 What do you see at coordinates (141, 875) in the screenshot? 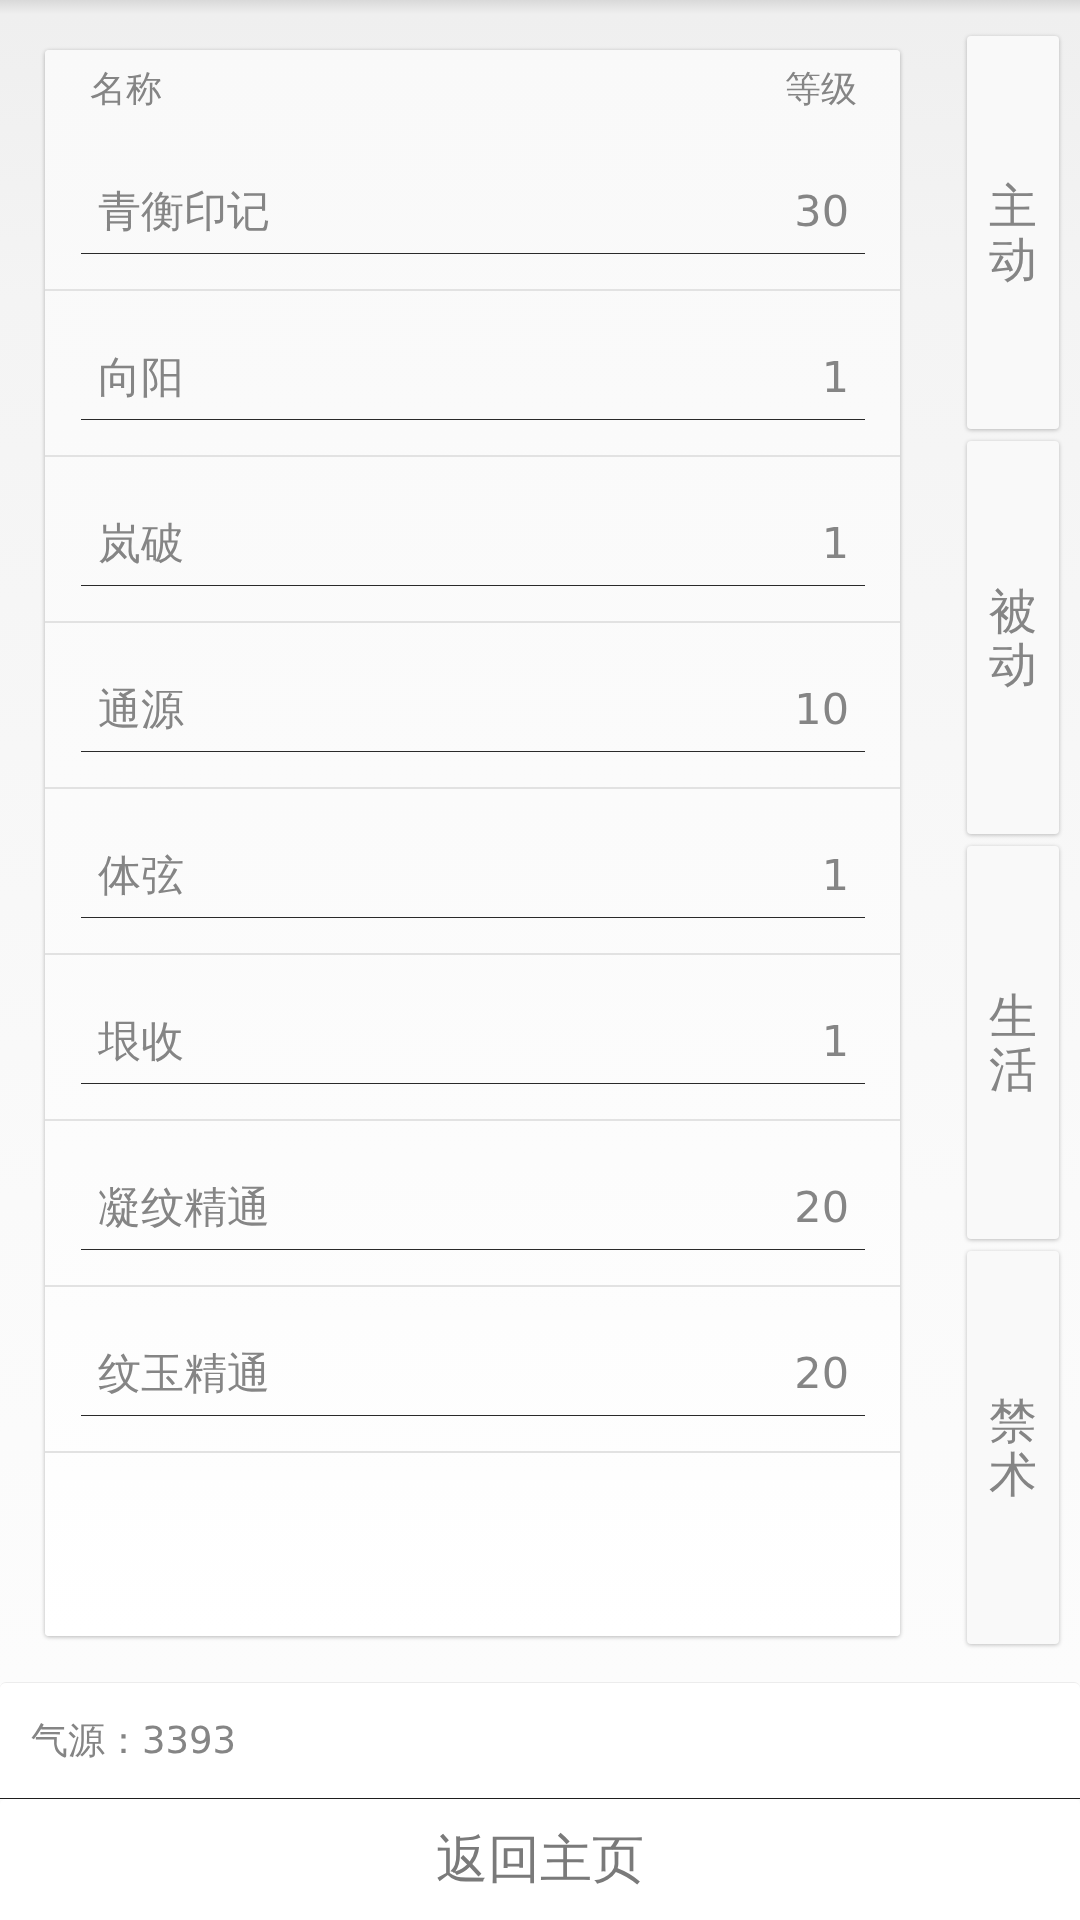
I see `skill-name: 体弦` at bounding box center [141, 875].